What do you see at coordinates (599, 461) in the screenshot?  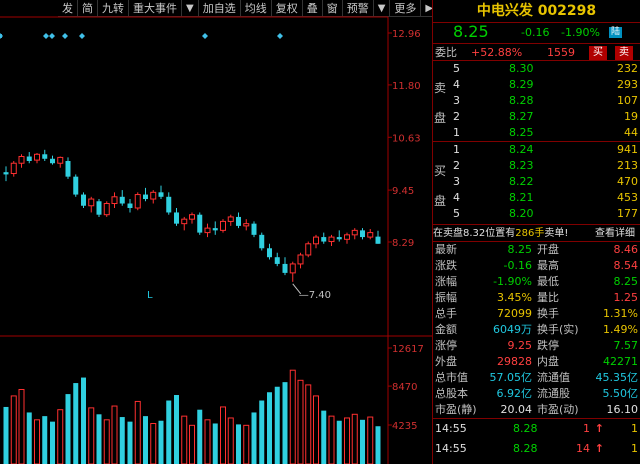 I see `arrow-down-icon: ↓` at bounding box center [599, 461].